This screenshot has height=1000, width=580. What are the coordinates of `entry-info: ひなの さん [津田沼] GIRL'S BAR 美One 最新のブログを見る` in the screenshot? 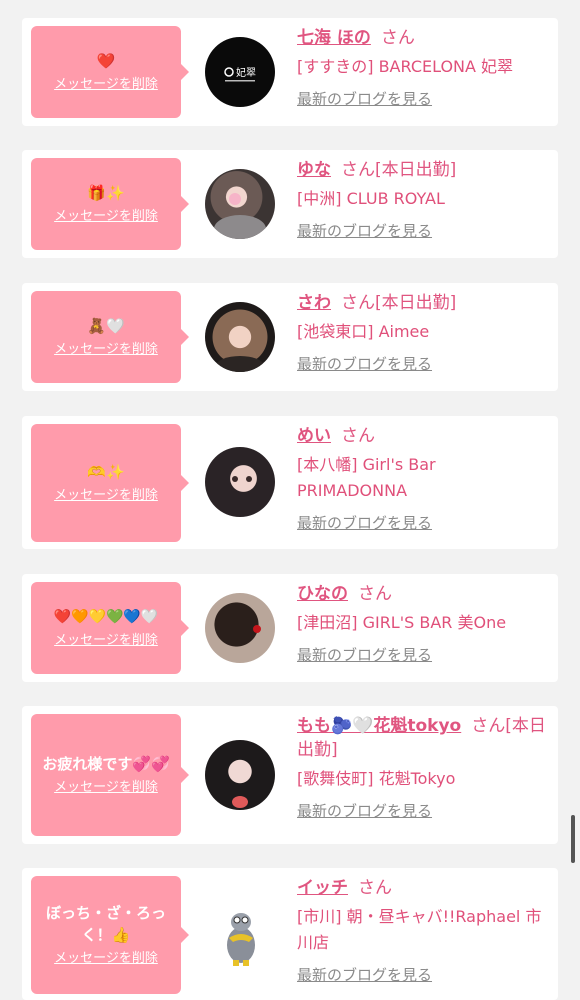 It's located at (422, 624).